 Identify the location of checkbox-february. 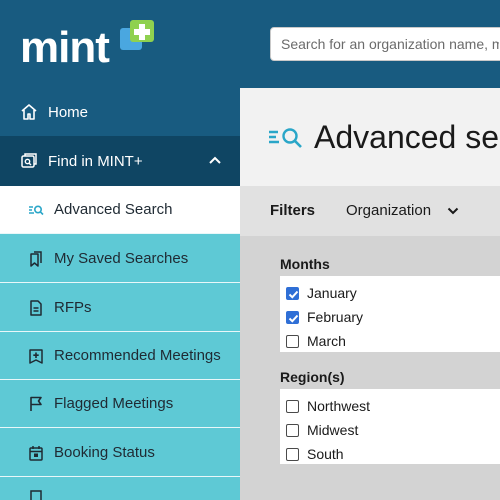
(292, 317).